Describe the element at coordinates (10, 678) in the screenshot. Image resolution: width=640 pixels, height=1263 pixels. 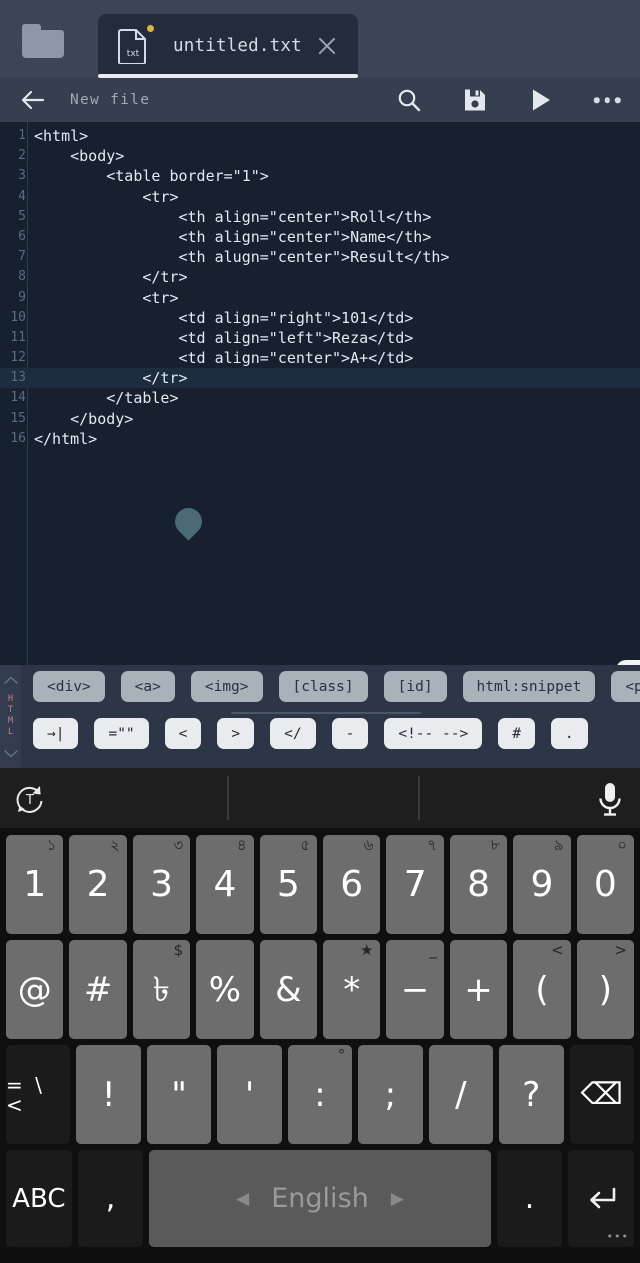
I see `chevron-up-icon` at that location.